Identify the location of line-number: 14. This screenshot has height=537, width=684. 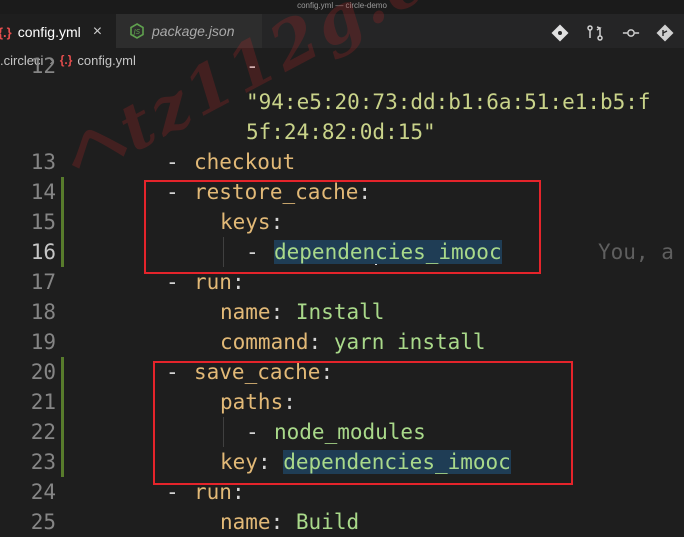
(43, 192).